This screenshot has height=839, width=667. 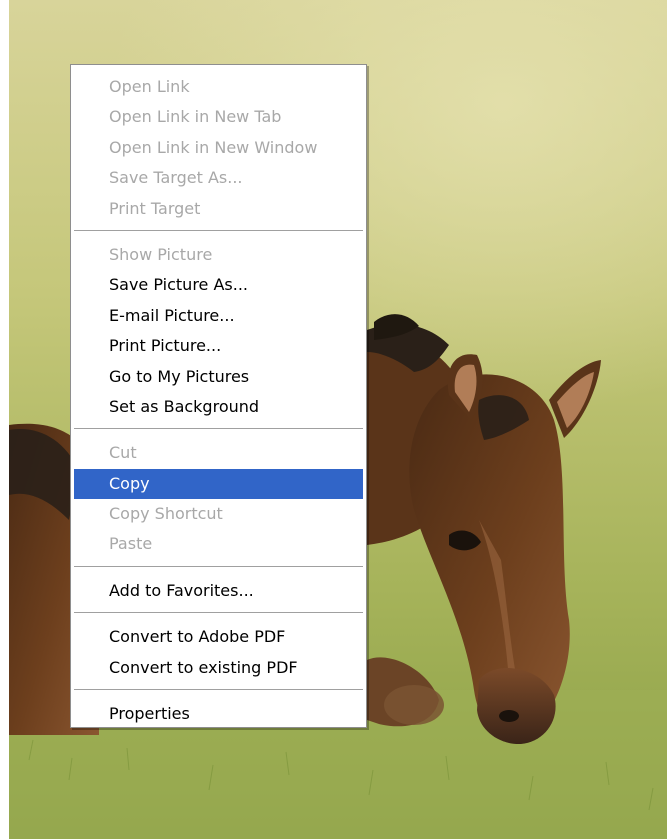 I want to click on menu-item-open-link: Open Link, so click(x=149, y=86).